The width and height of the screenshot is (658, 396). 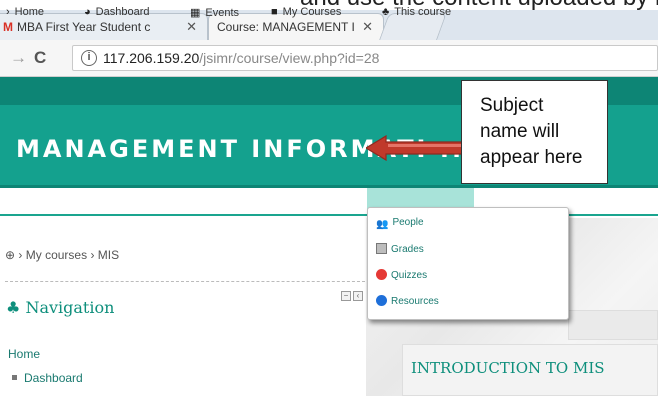 What do you see at coordinates (89, 58) in the screenshot?
I see `info-icon: i` at bounding box center [89, 58].